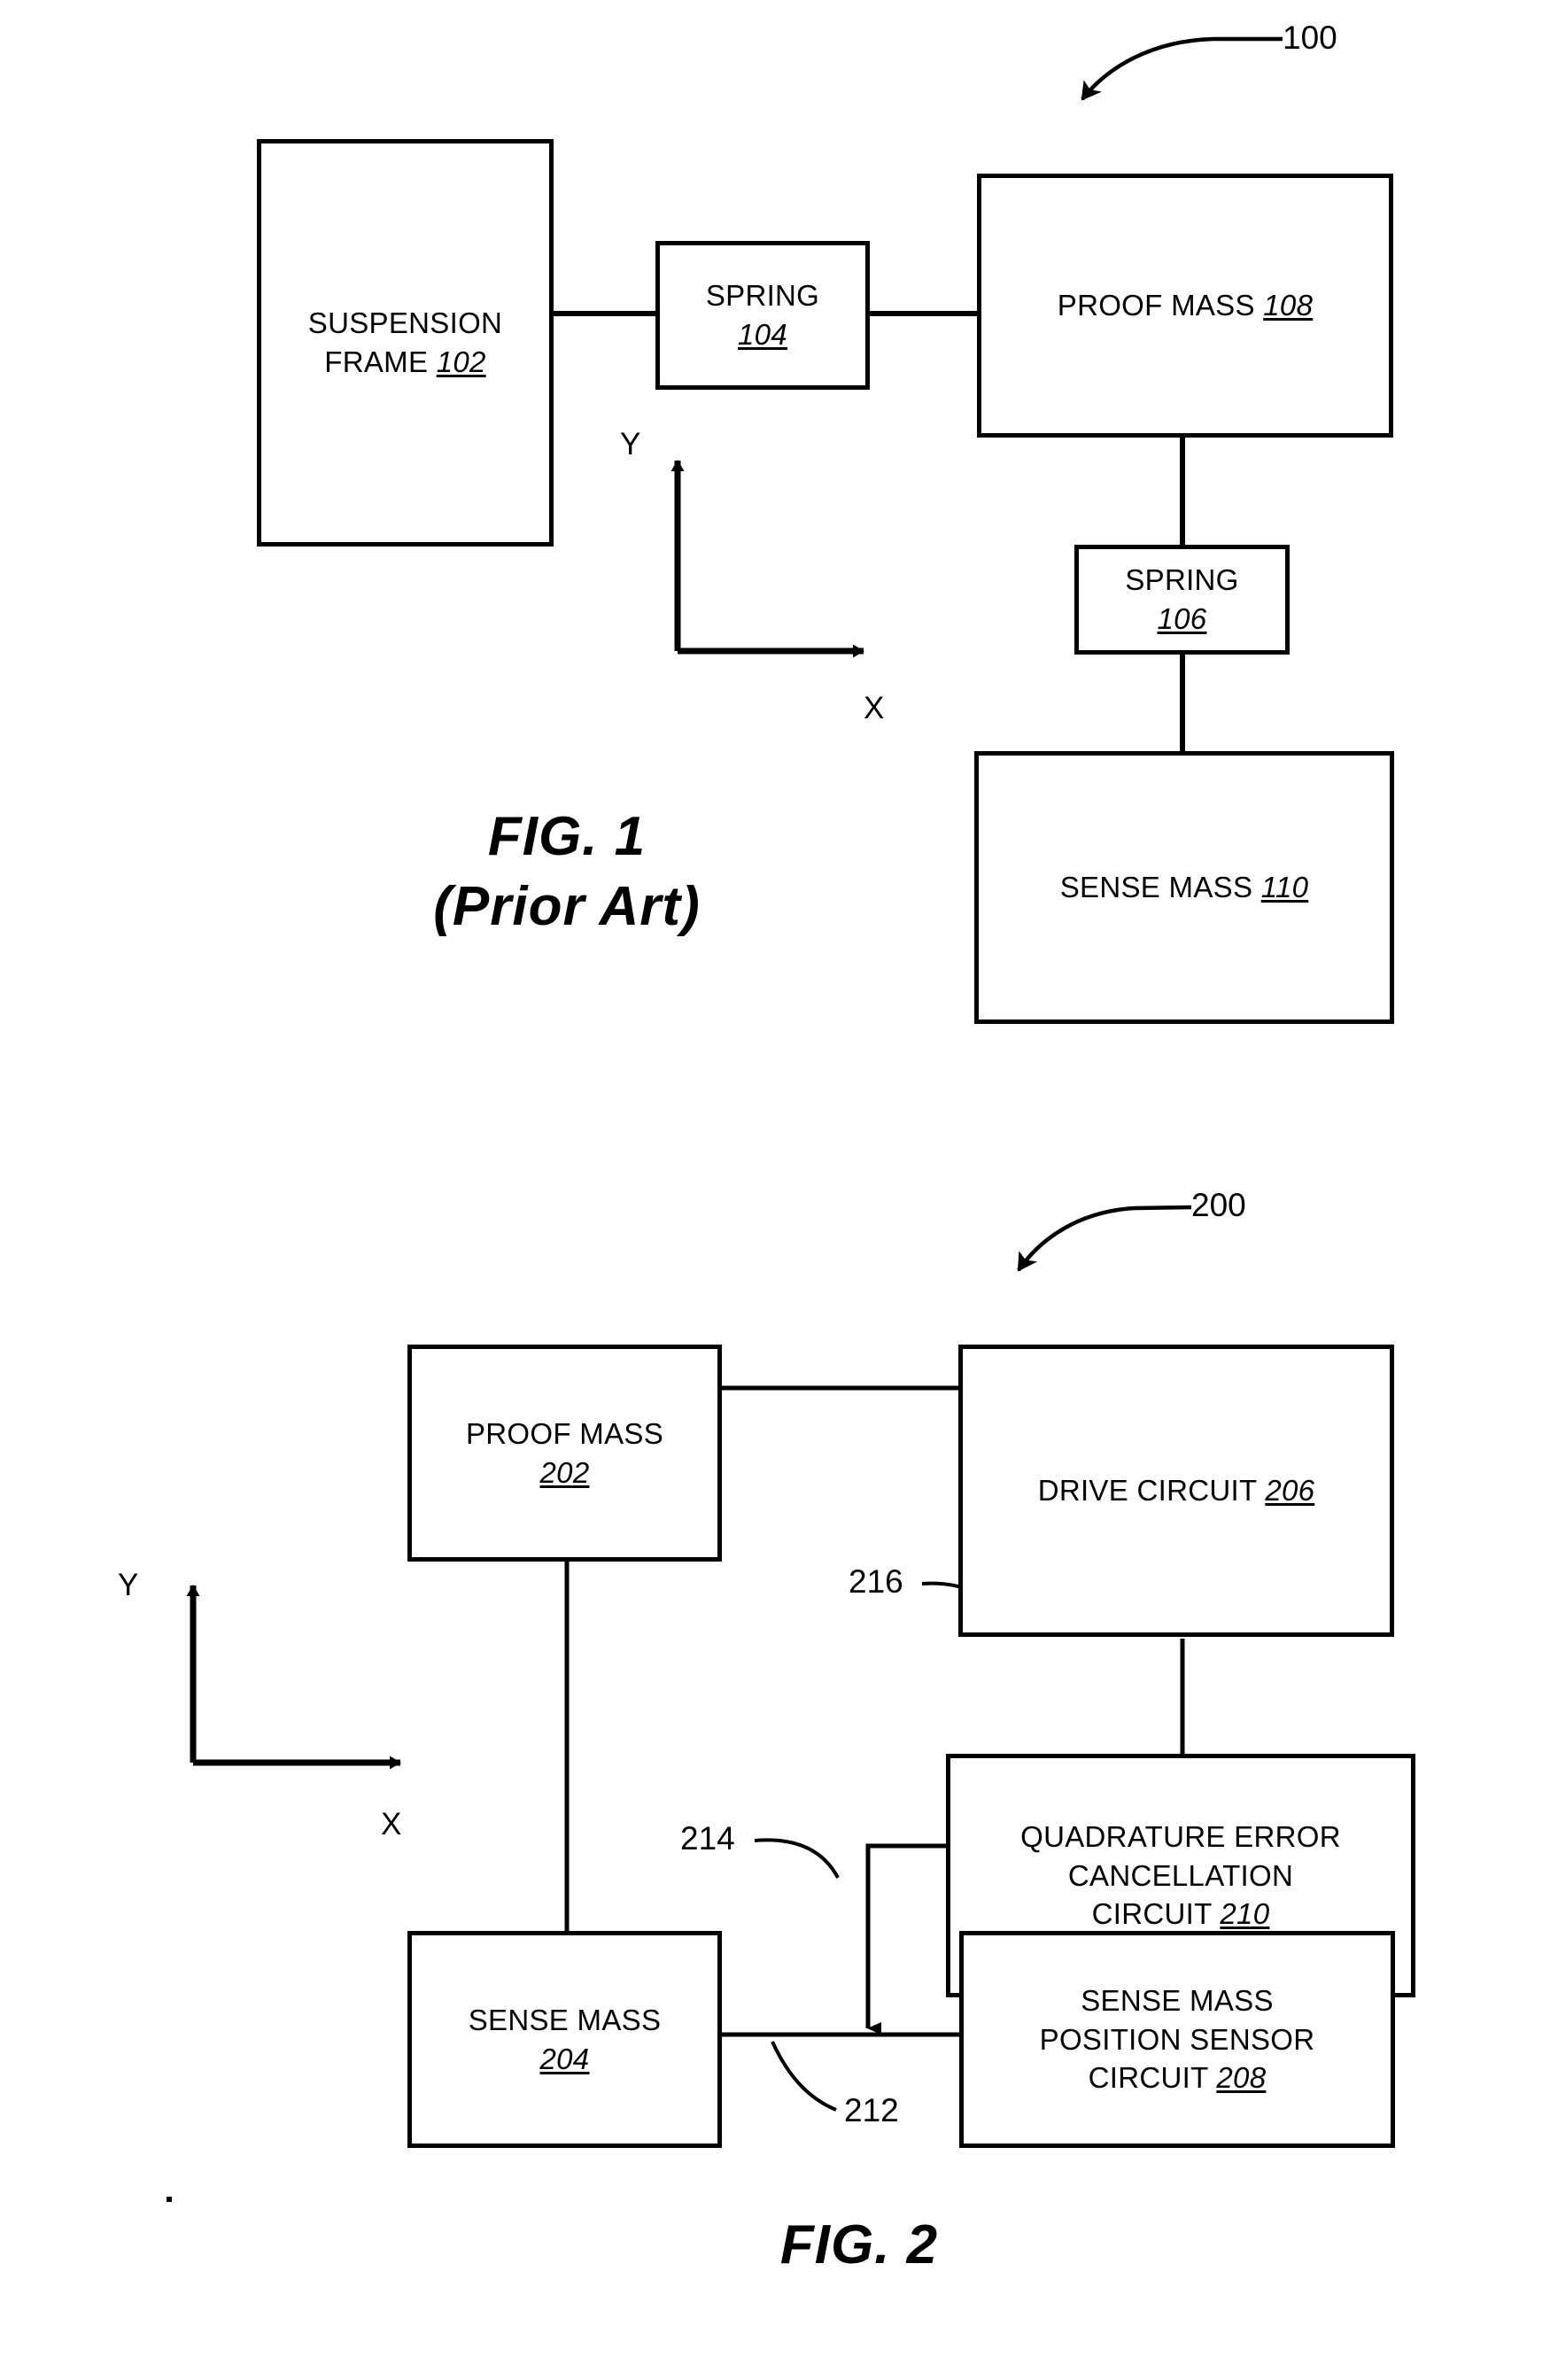 The width and height of the screenshot is (1558, 2380). What do you see at coordinates (564, 1472) in the screenshot?
I see `ref-202: 202` at bounding box center [564, 1472].